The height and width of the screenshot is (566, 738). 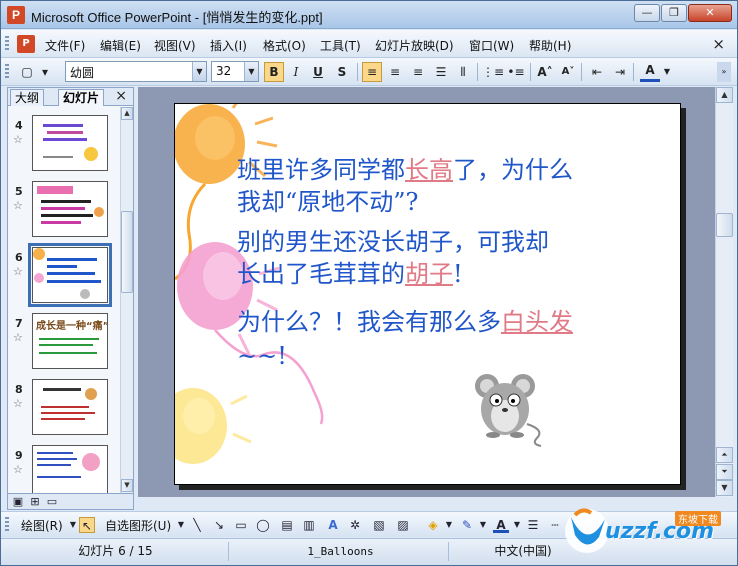 What do you see at coordinates (18, 502) in the screenshot?
I see `normal-view-icon: ▣` at bounding box center [18, 502].